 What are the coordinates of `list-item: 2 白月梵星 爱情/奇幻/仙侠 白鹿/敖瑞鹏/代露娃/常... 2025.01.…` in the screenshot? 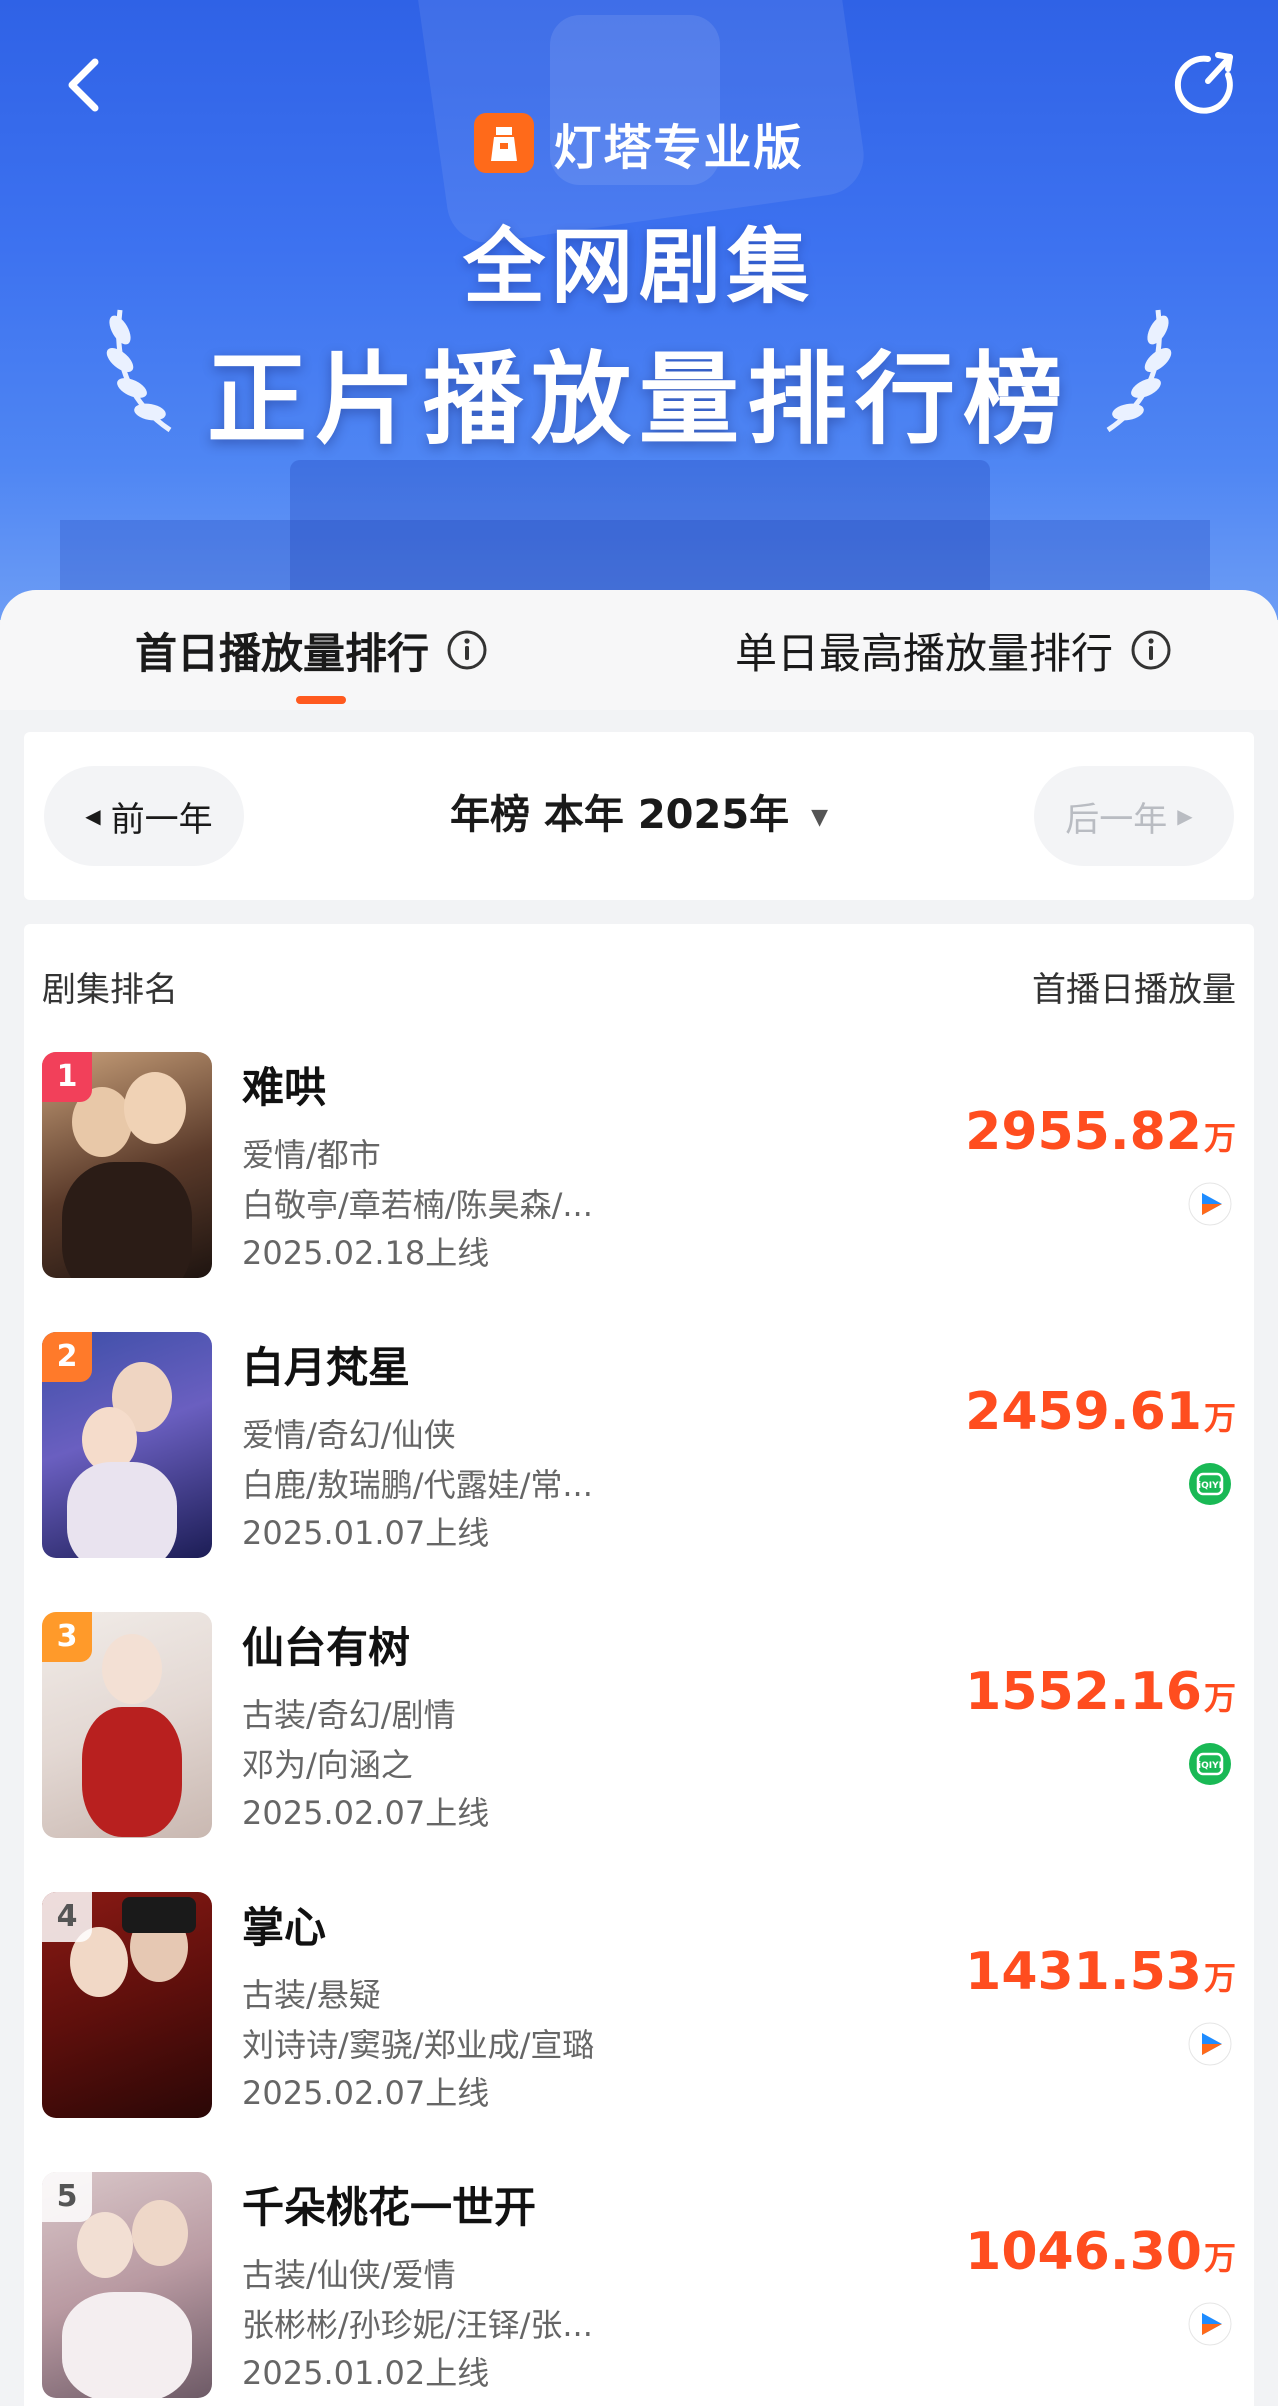 It's located at (639, 1447).